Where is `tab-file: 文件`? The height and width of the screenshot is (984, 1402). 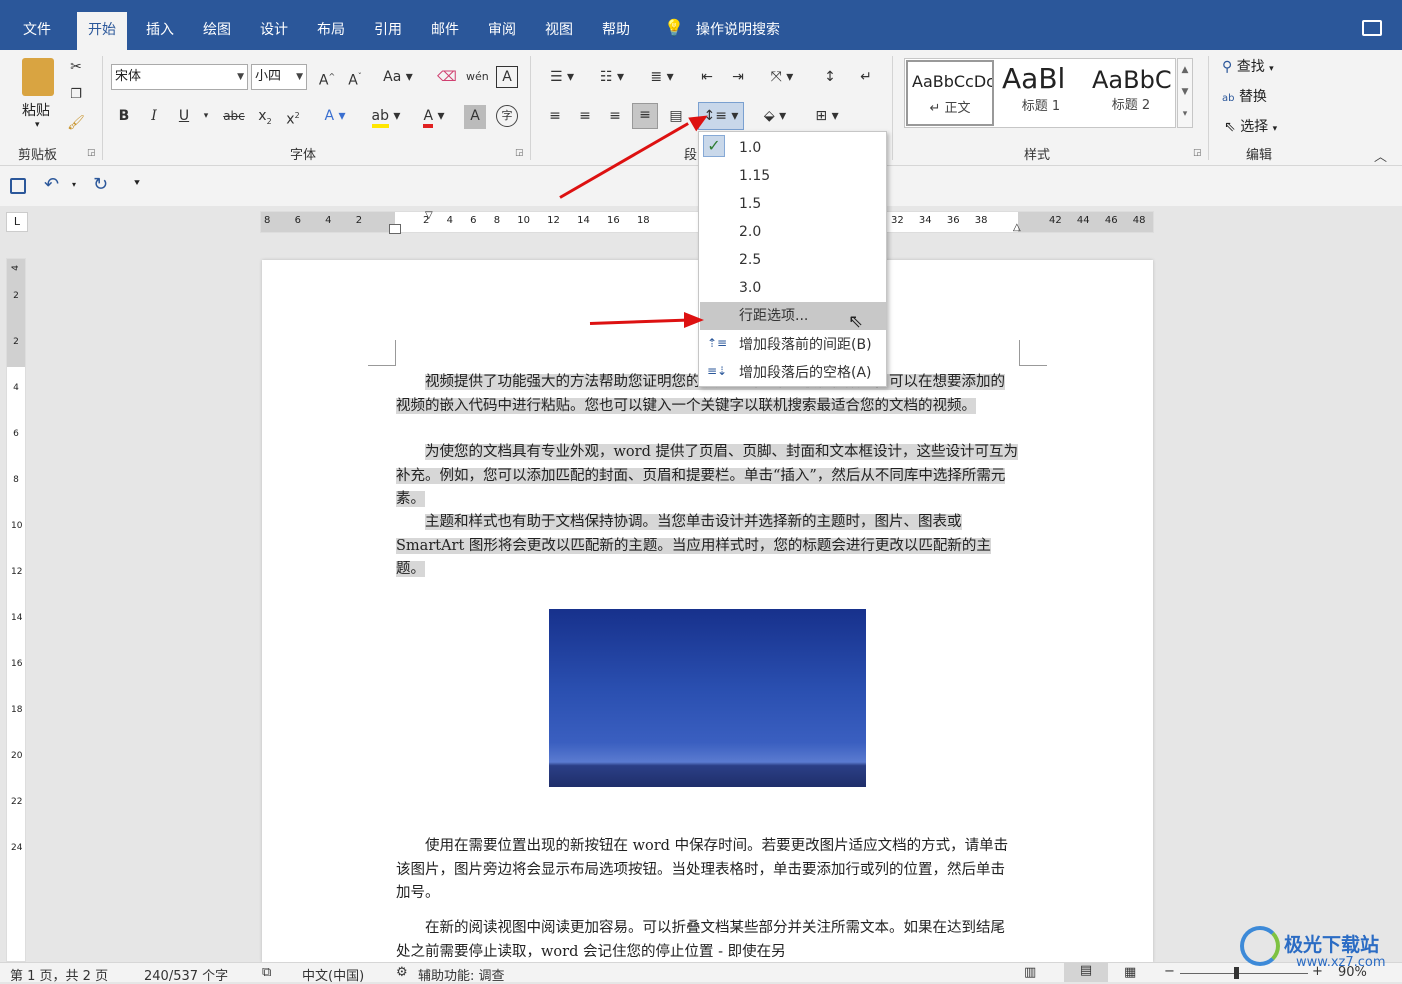 tab-file: 文件 is located at coordinates (37, 31).